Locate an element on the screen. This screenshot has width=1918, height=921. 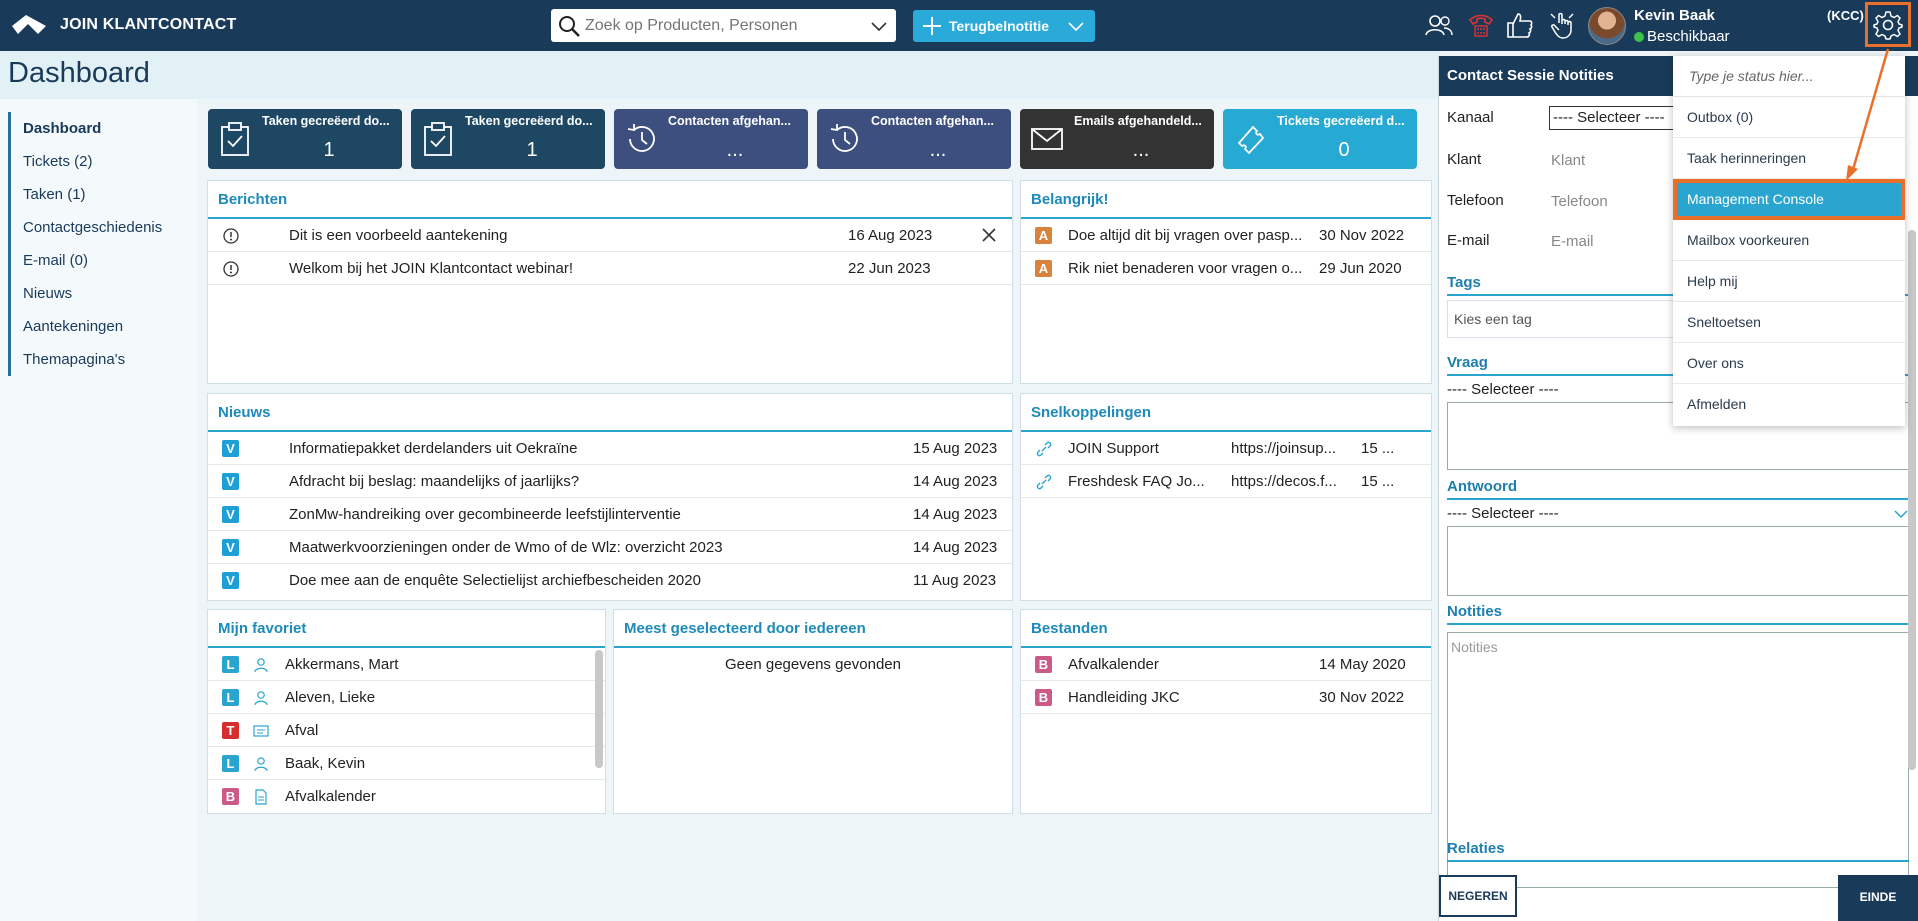
stat-tile-taken-1: Taken gecreëerd do... 1 is located at coordinates (305, 139).